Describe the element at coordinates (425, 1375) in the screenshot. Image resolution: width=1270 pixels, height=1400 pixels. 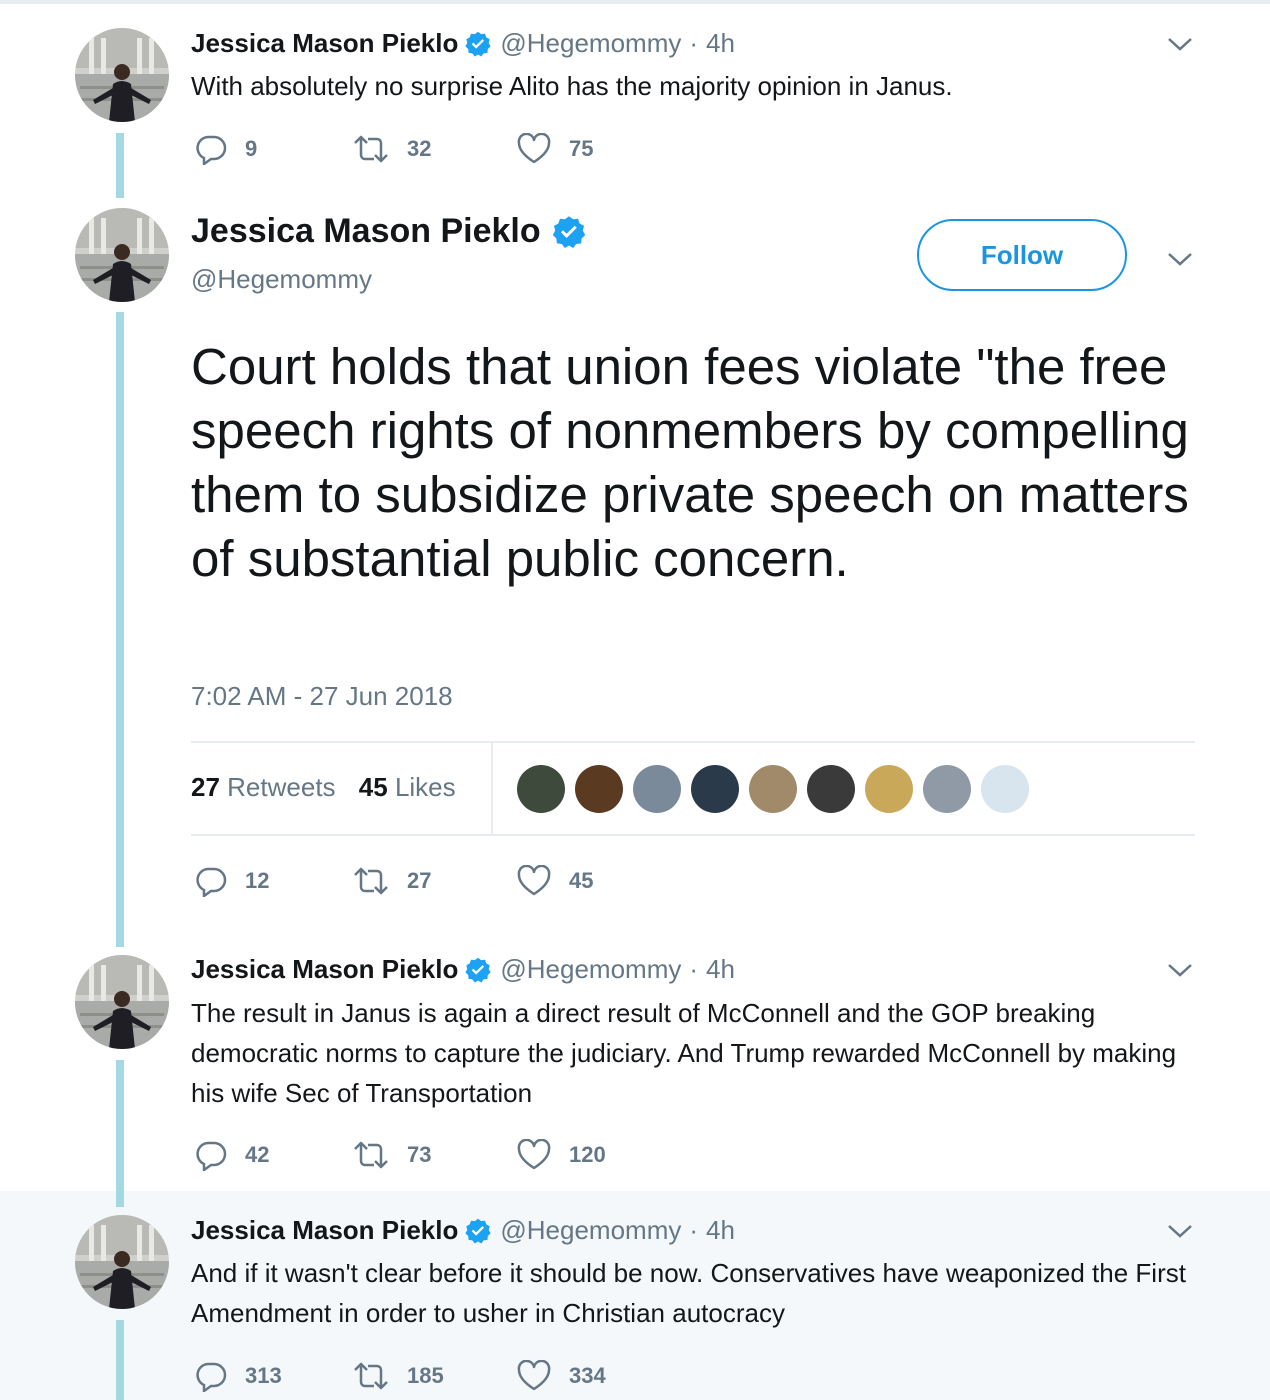
I see `retweet-count: 185` at that location.